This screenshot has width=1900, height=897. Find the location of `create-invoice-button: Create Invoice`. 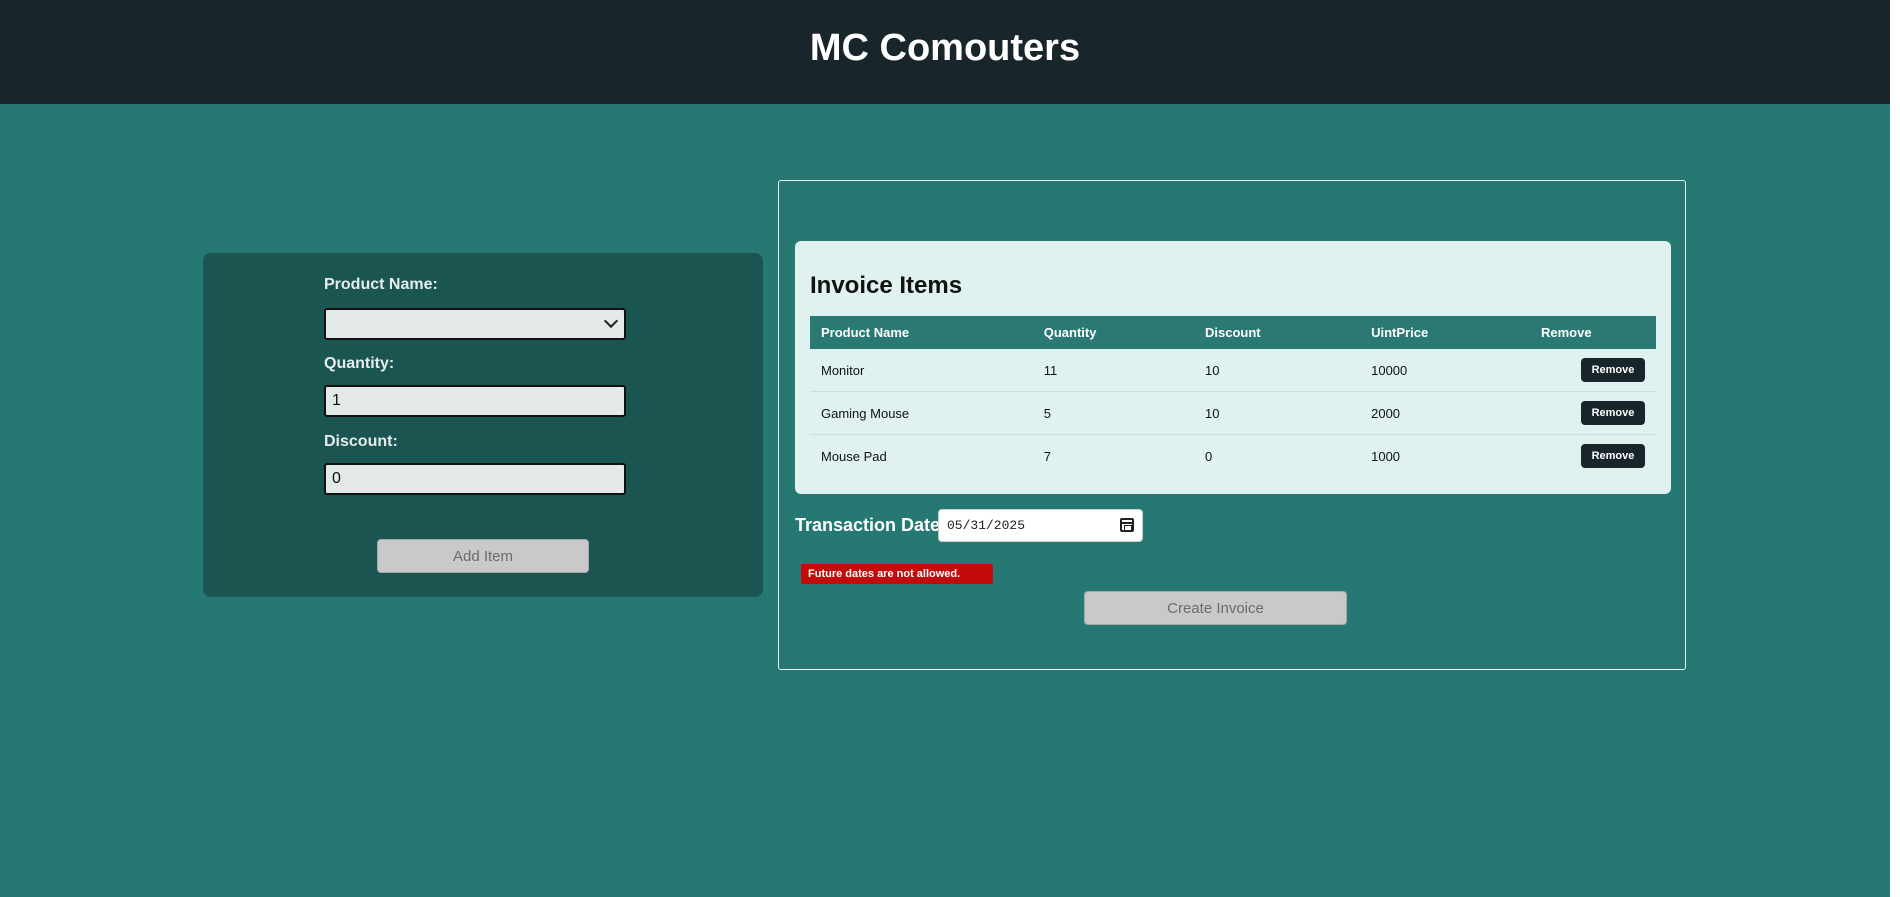

create-invoice-button: Create Invoice is located at coordinates (1215, 608).